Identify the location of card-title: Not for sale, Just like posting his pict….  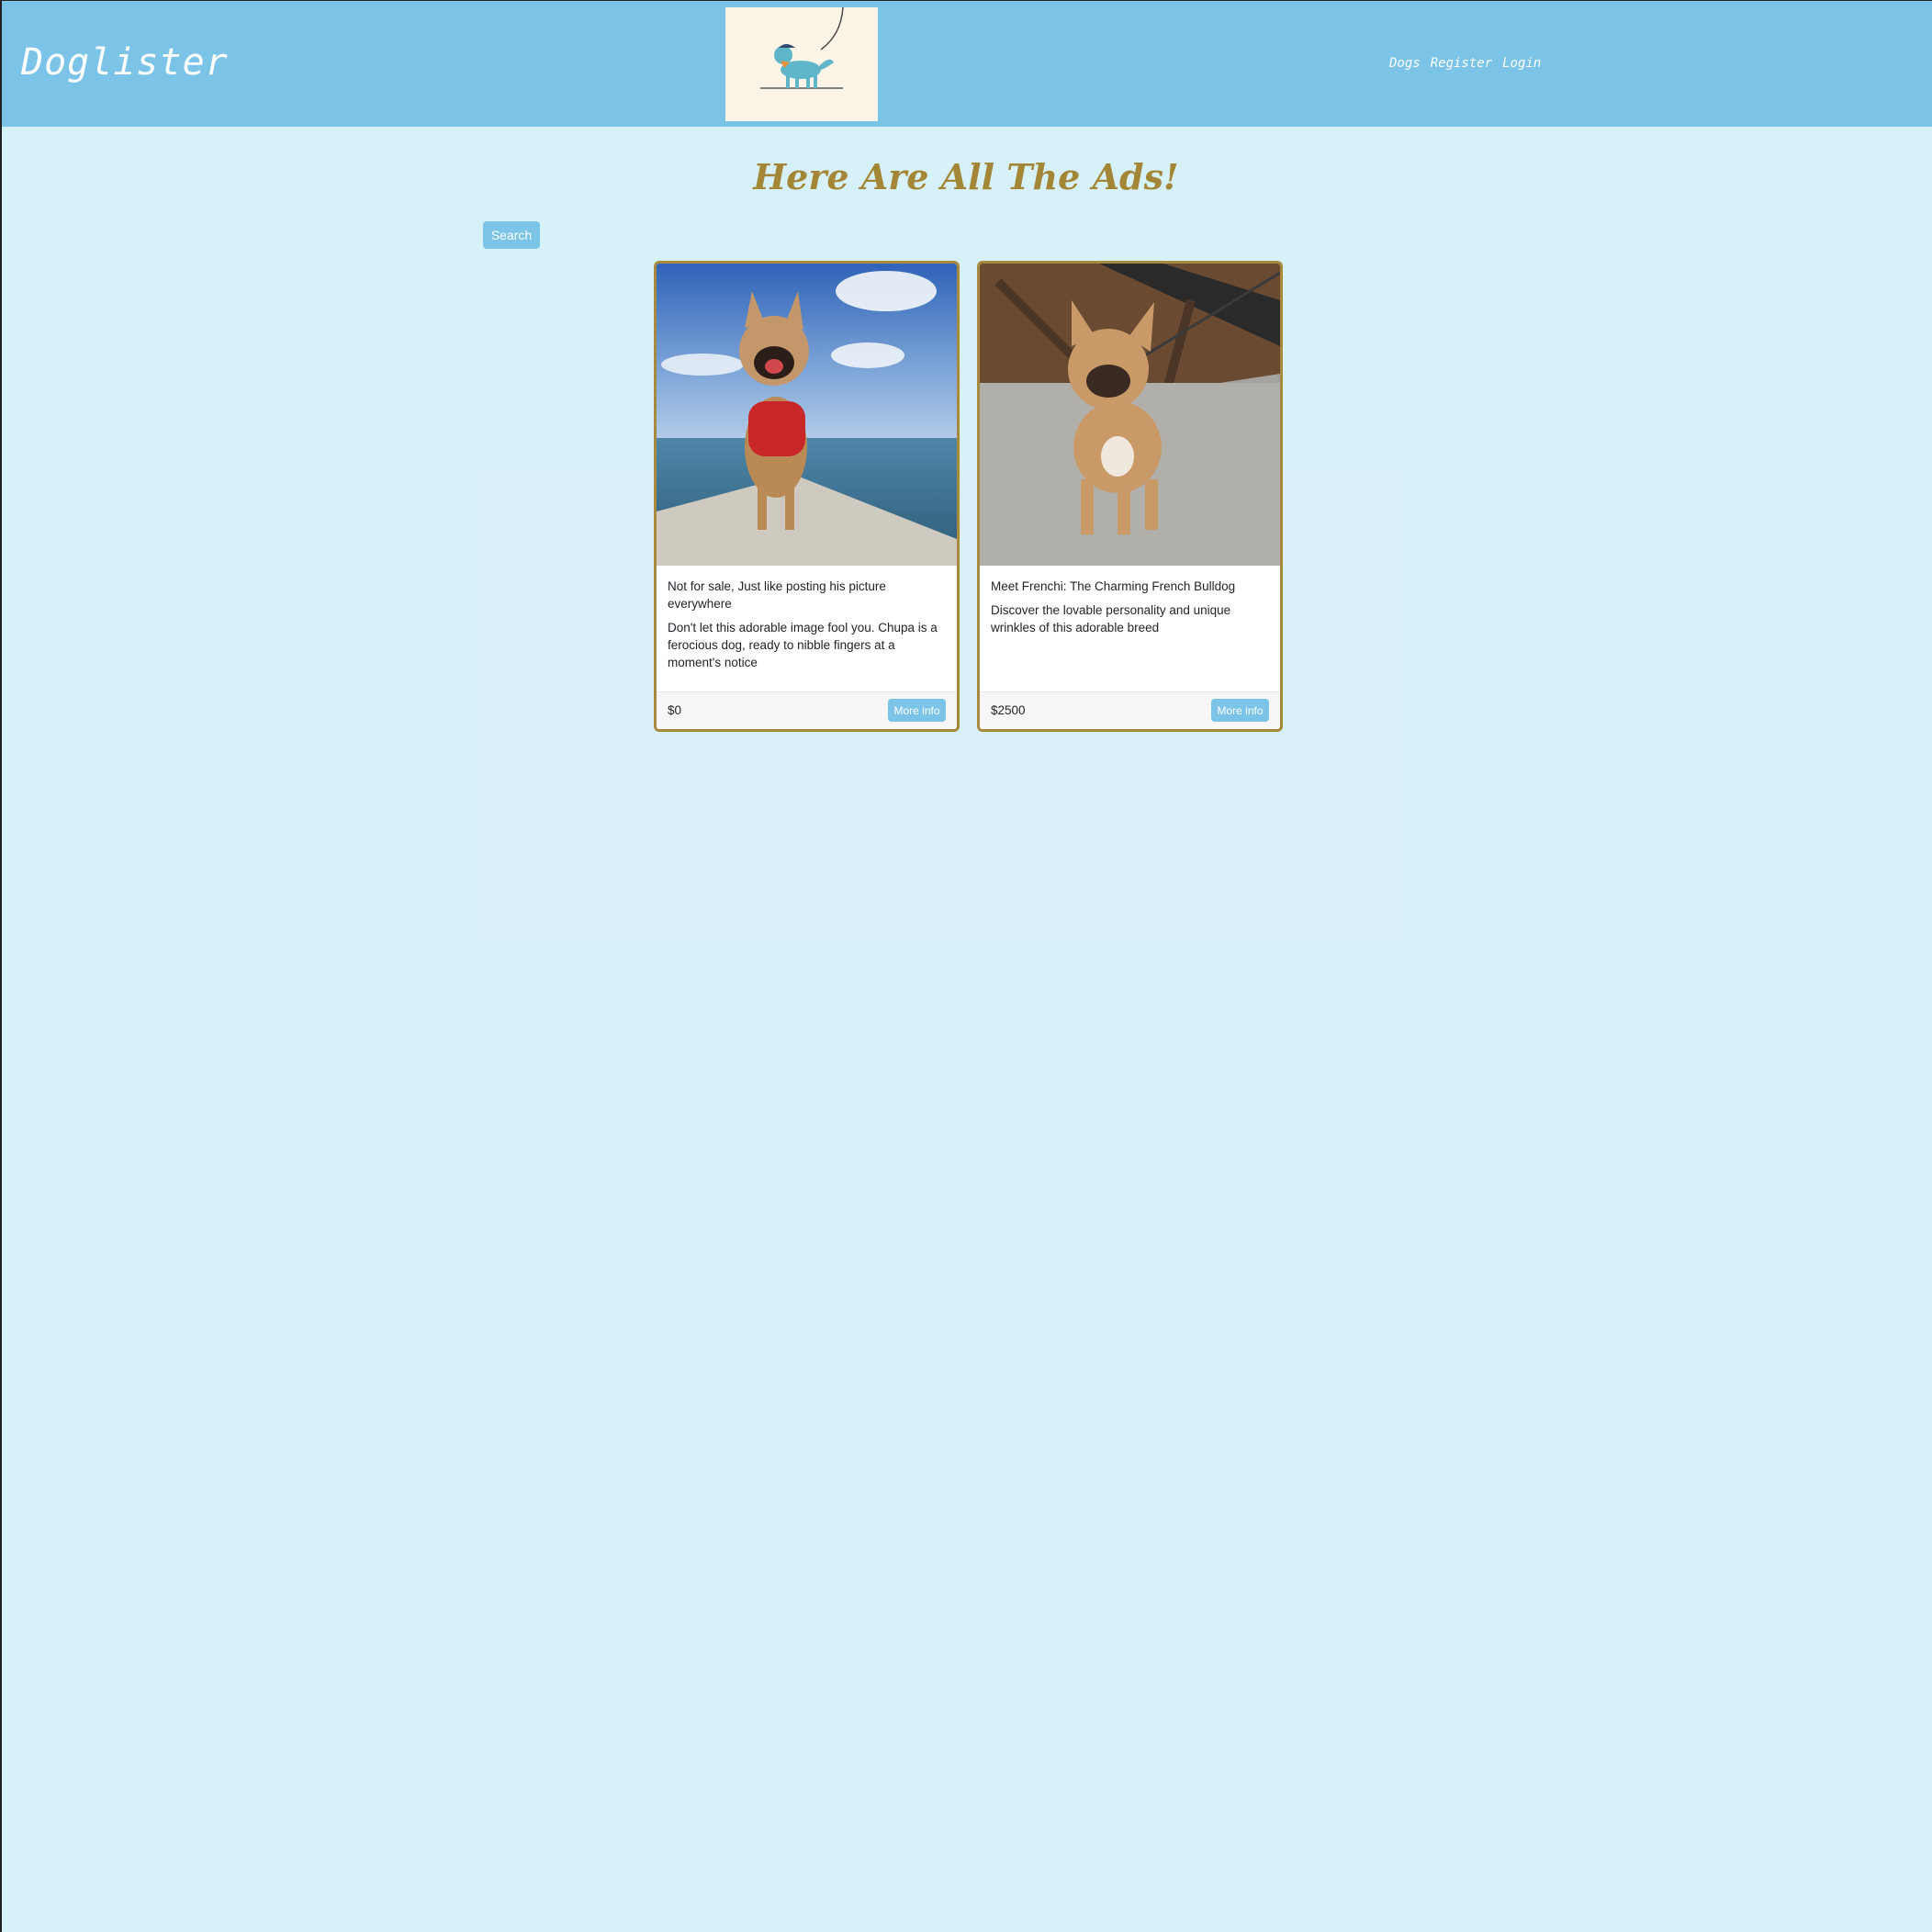
(777, 595).